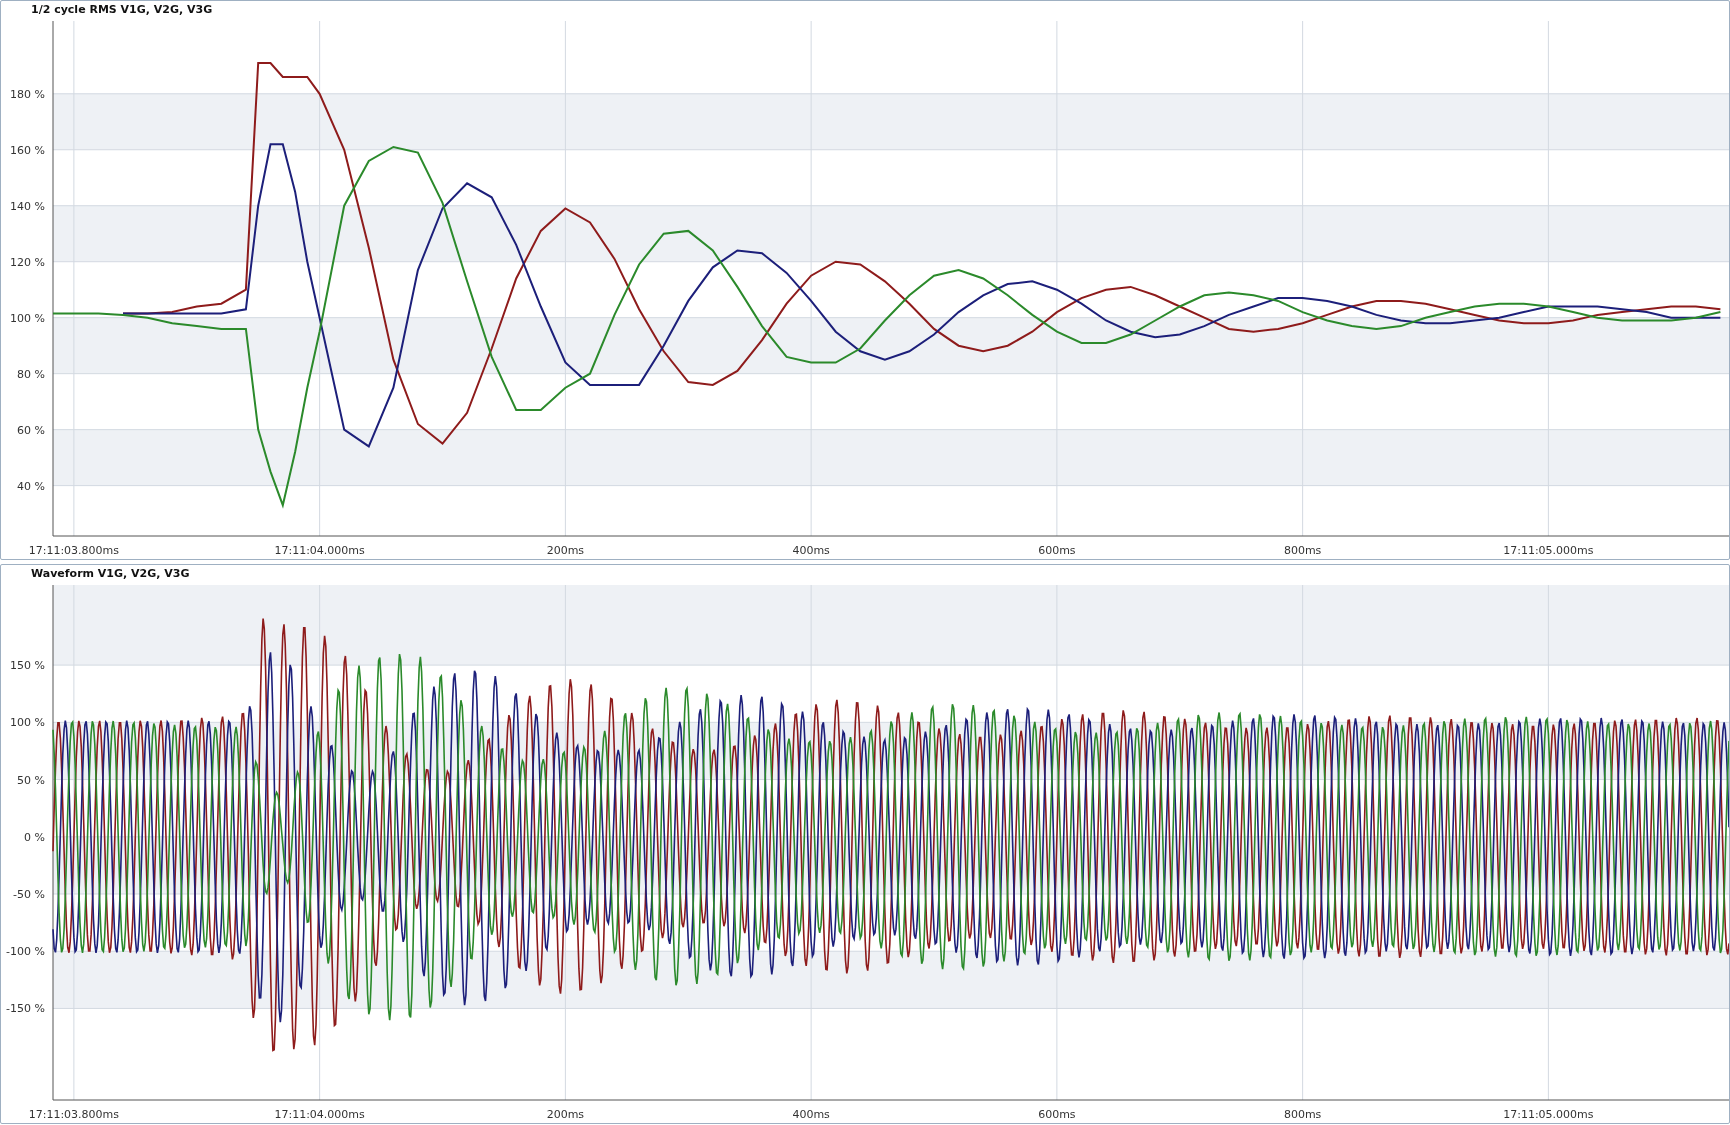 This screenshot has width=1730, height=1125. What do you see at coordinates (27, 666) in the screenshot?
I see `axis-label: 150 %` at bounding box center [27, 666].